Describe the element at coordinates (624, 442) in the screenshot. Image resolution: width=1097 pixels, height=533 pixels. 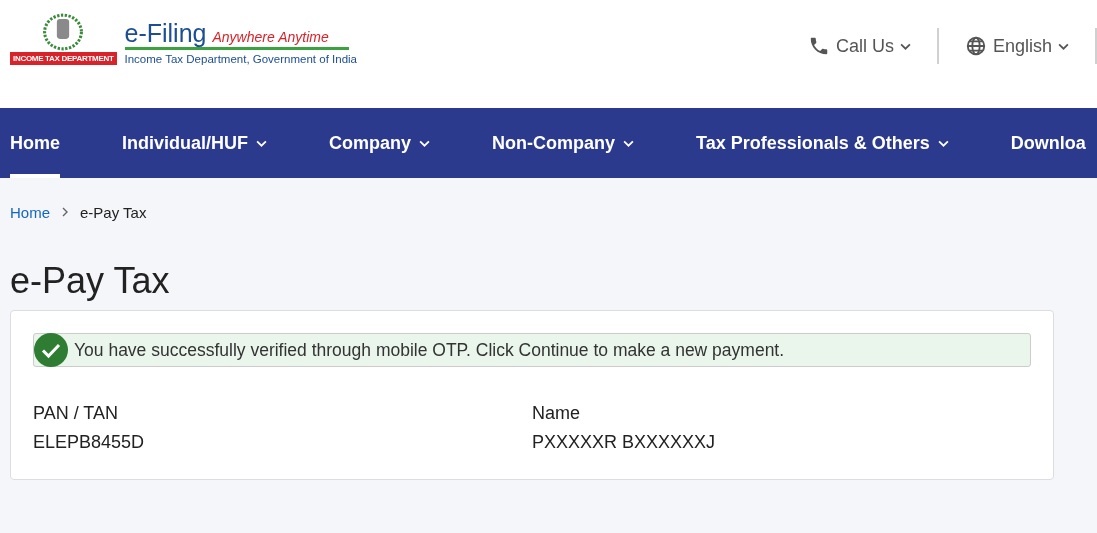
I see `field-value: PXXXXXR BXXXXXXJ` at that location.